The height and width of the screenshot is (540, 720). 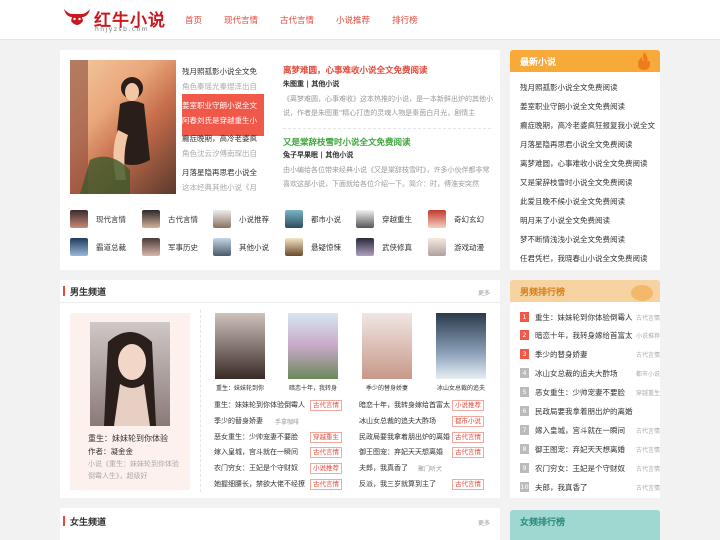 What do you see at coordinates (405, 20) in the screenshot?
I see `nav-ranking: 排行榜` at bounding box center [405, 20].